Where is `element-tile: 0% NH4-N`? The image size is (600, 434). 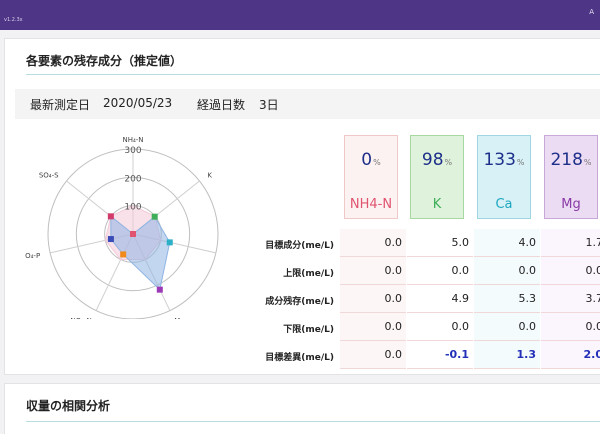
element-tile: 0% NH4-N is located at coordinates (371, 177).